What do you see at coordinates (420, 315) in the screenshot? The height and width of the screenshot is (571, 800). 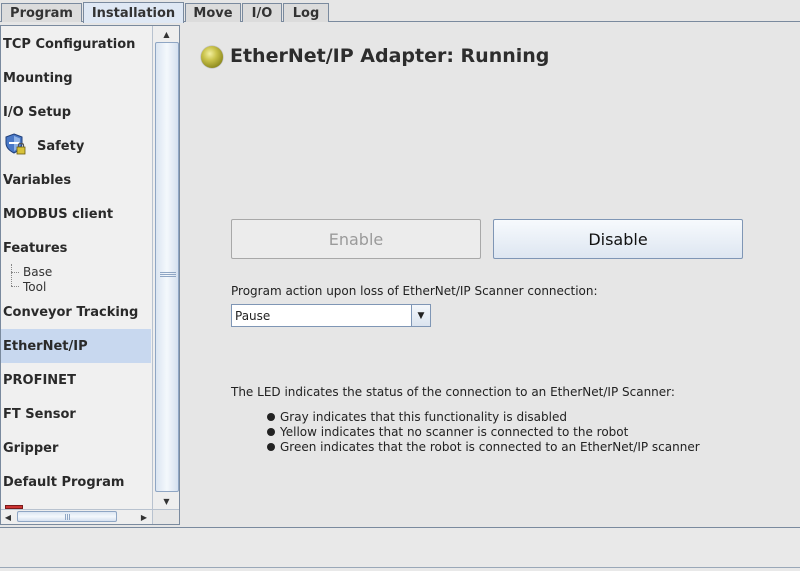 I see `chevron-down-icon: ▼` at bounding box center [420, 315].